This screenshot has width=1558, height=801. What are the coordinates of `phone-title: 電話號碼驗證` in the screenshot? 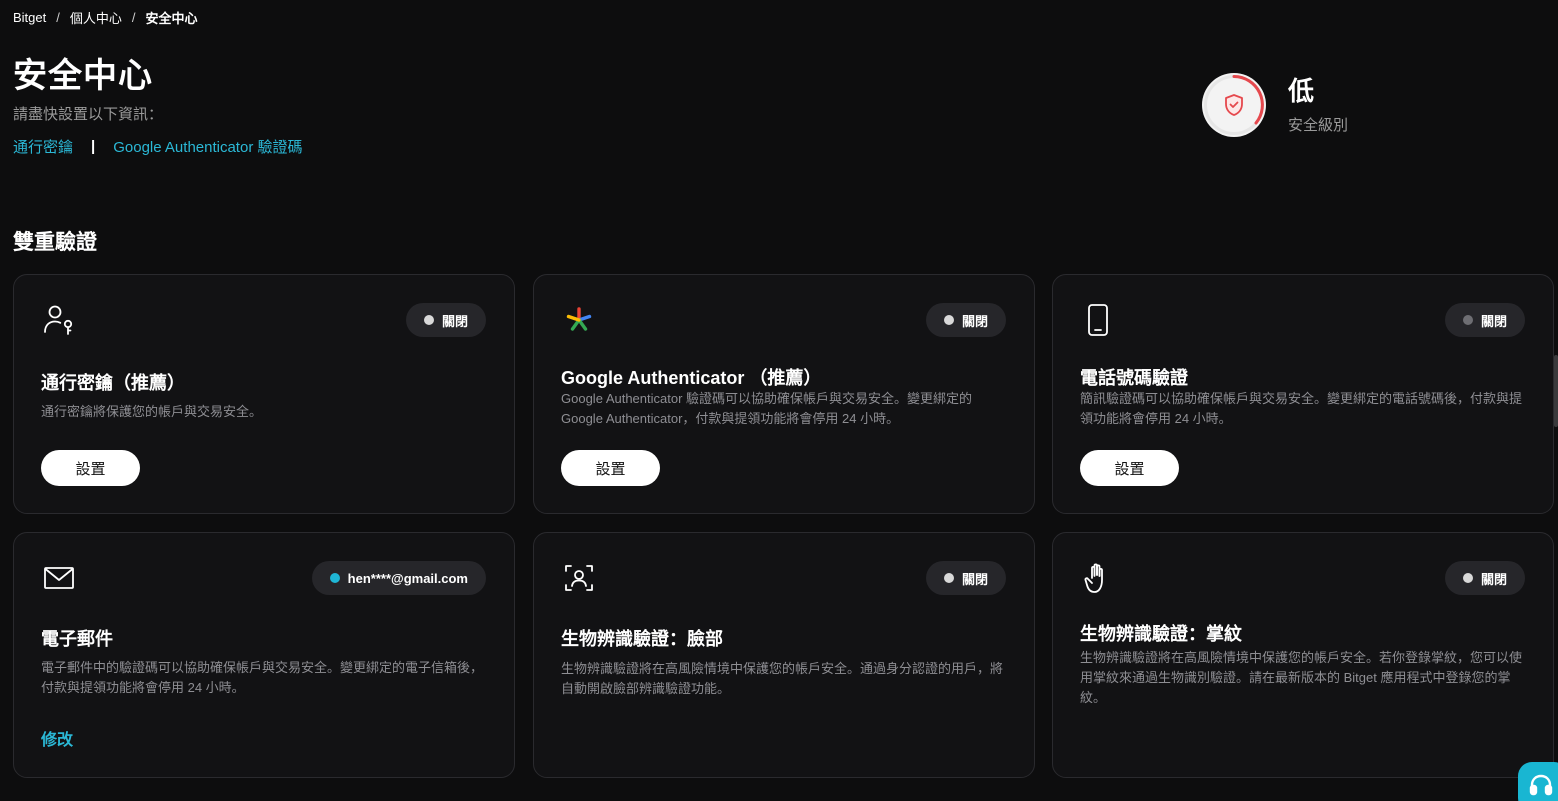 It's located at (1134, 378).